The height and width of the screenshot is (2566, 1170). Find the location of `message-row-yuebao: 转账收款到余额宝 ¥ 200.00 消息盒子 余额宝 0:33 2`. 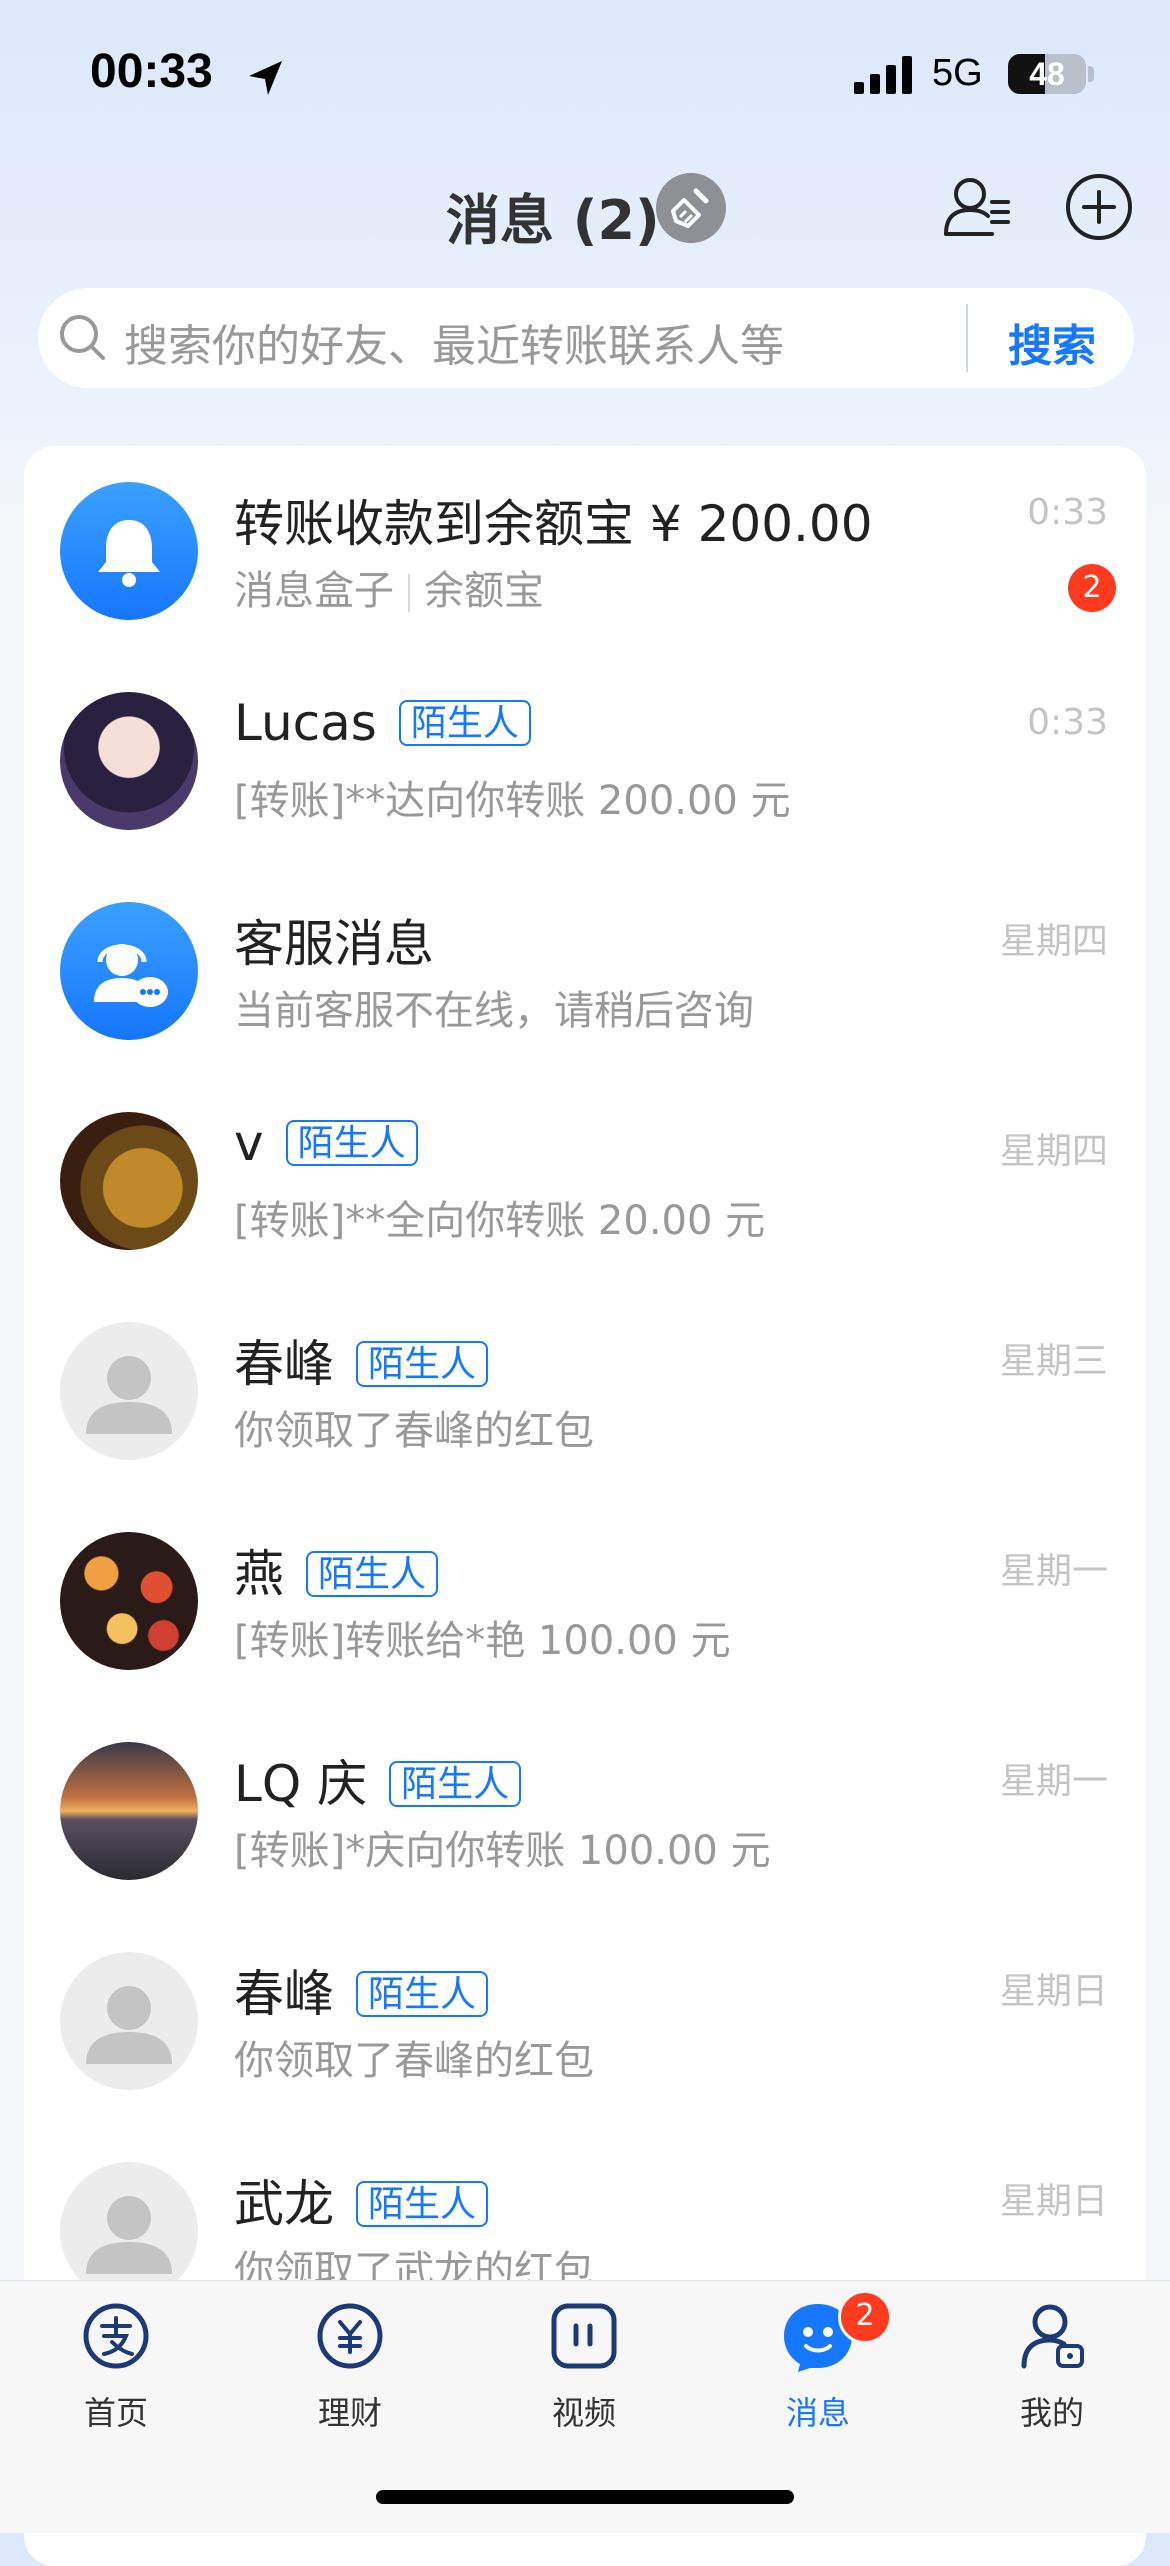

message-row-yuebao: 转账收款到余额宝 ¥ 200.00 消息盒子 余额宝 0:33 2 is located at coordinates (585, 551).